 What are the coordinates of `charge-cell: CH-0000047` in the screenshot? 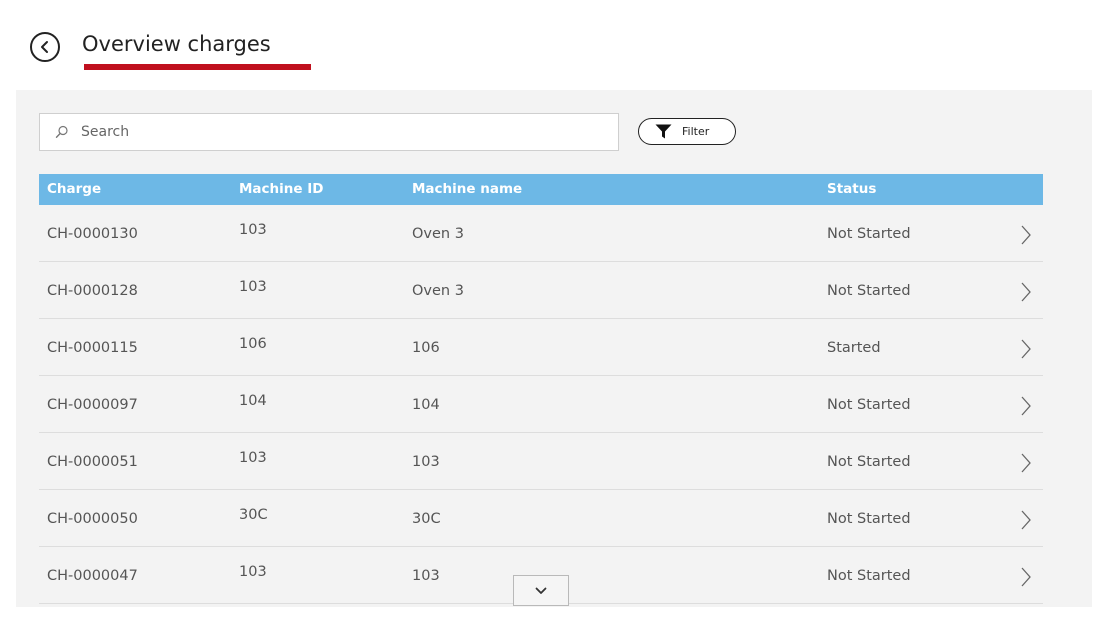 It's located at (92, 576).